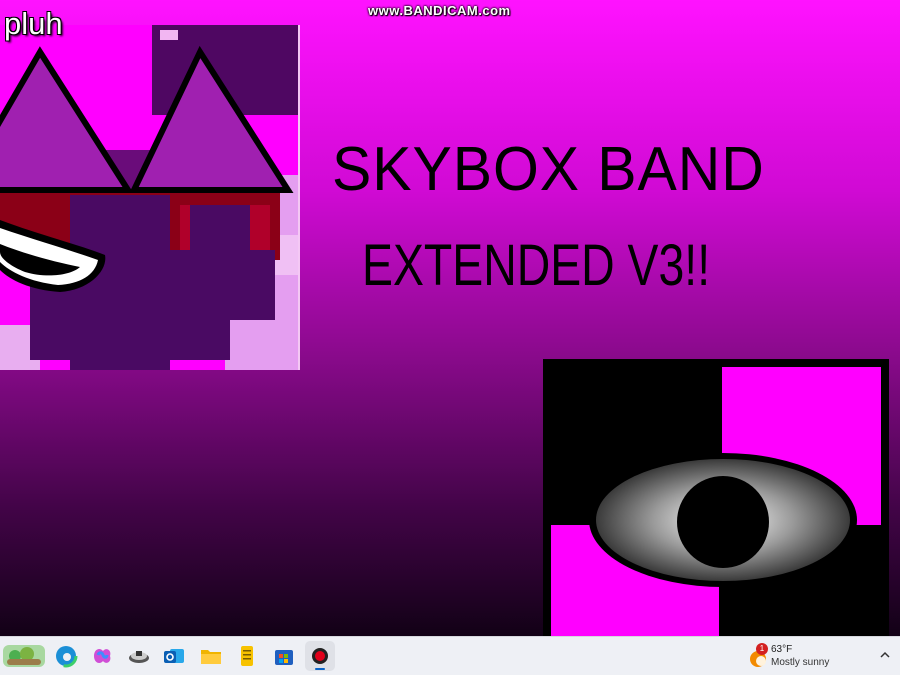 The width and height of the screenshot is (900, 675). I want to click on notification-badge: 1, so click(762, 649).